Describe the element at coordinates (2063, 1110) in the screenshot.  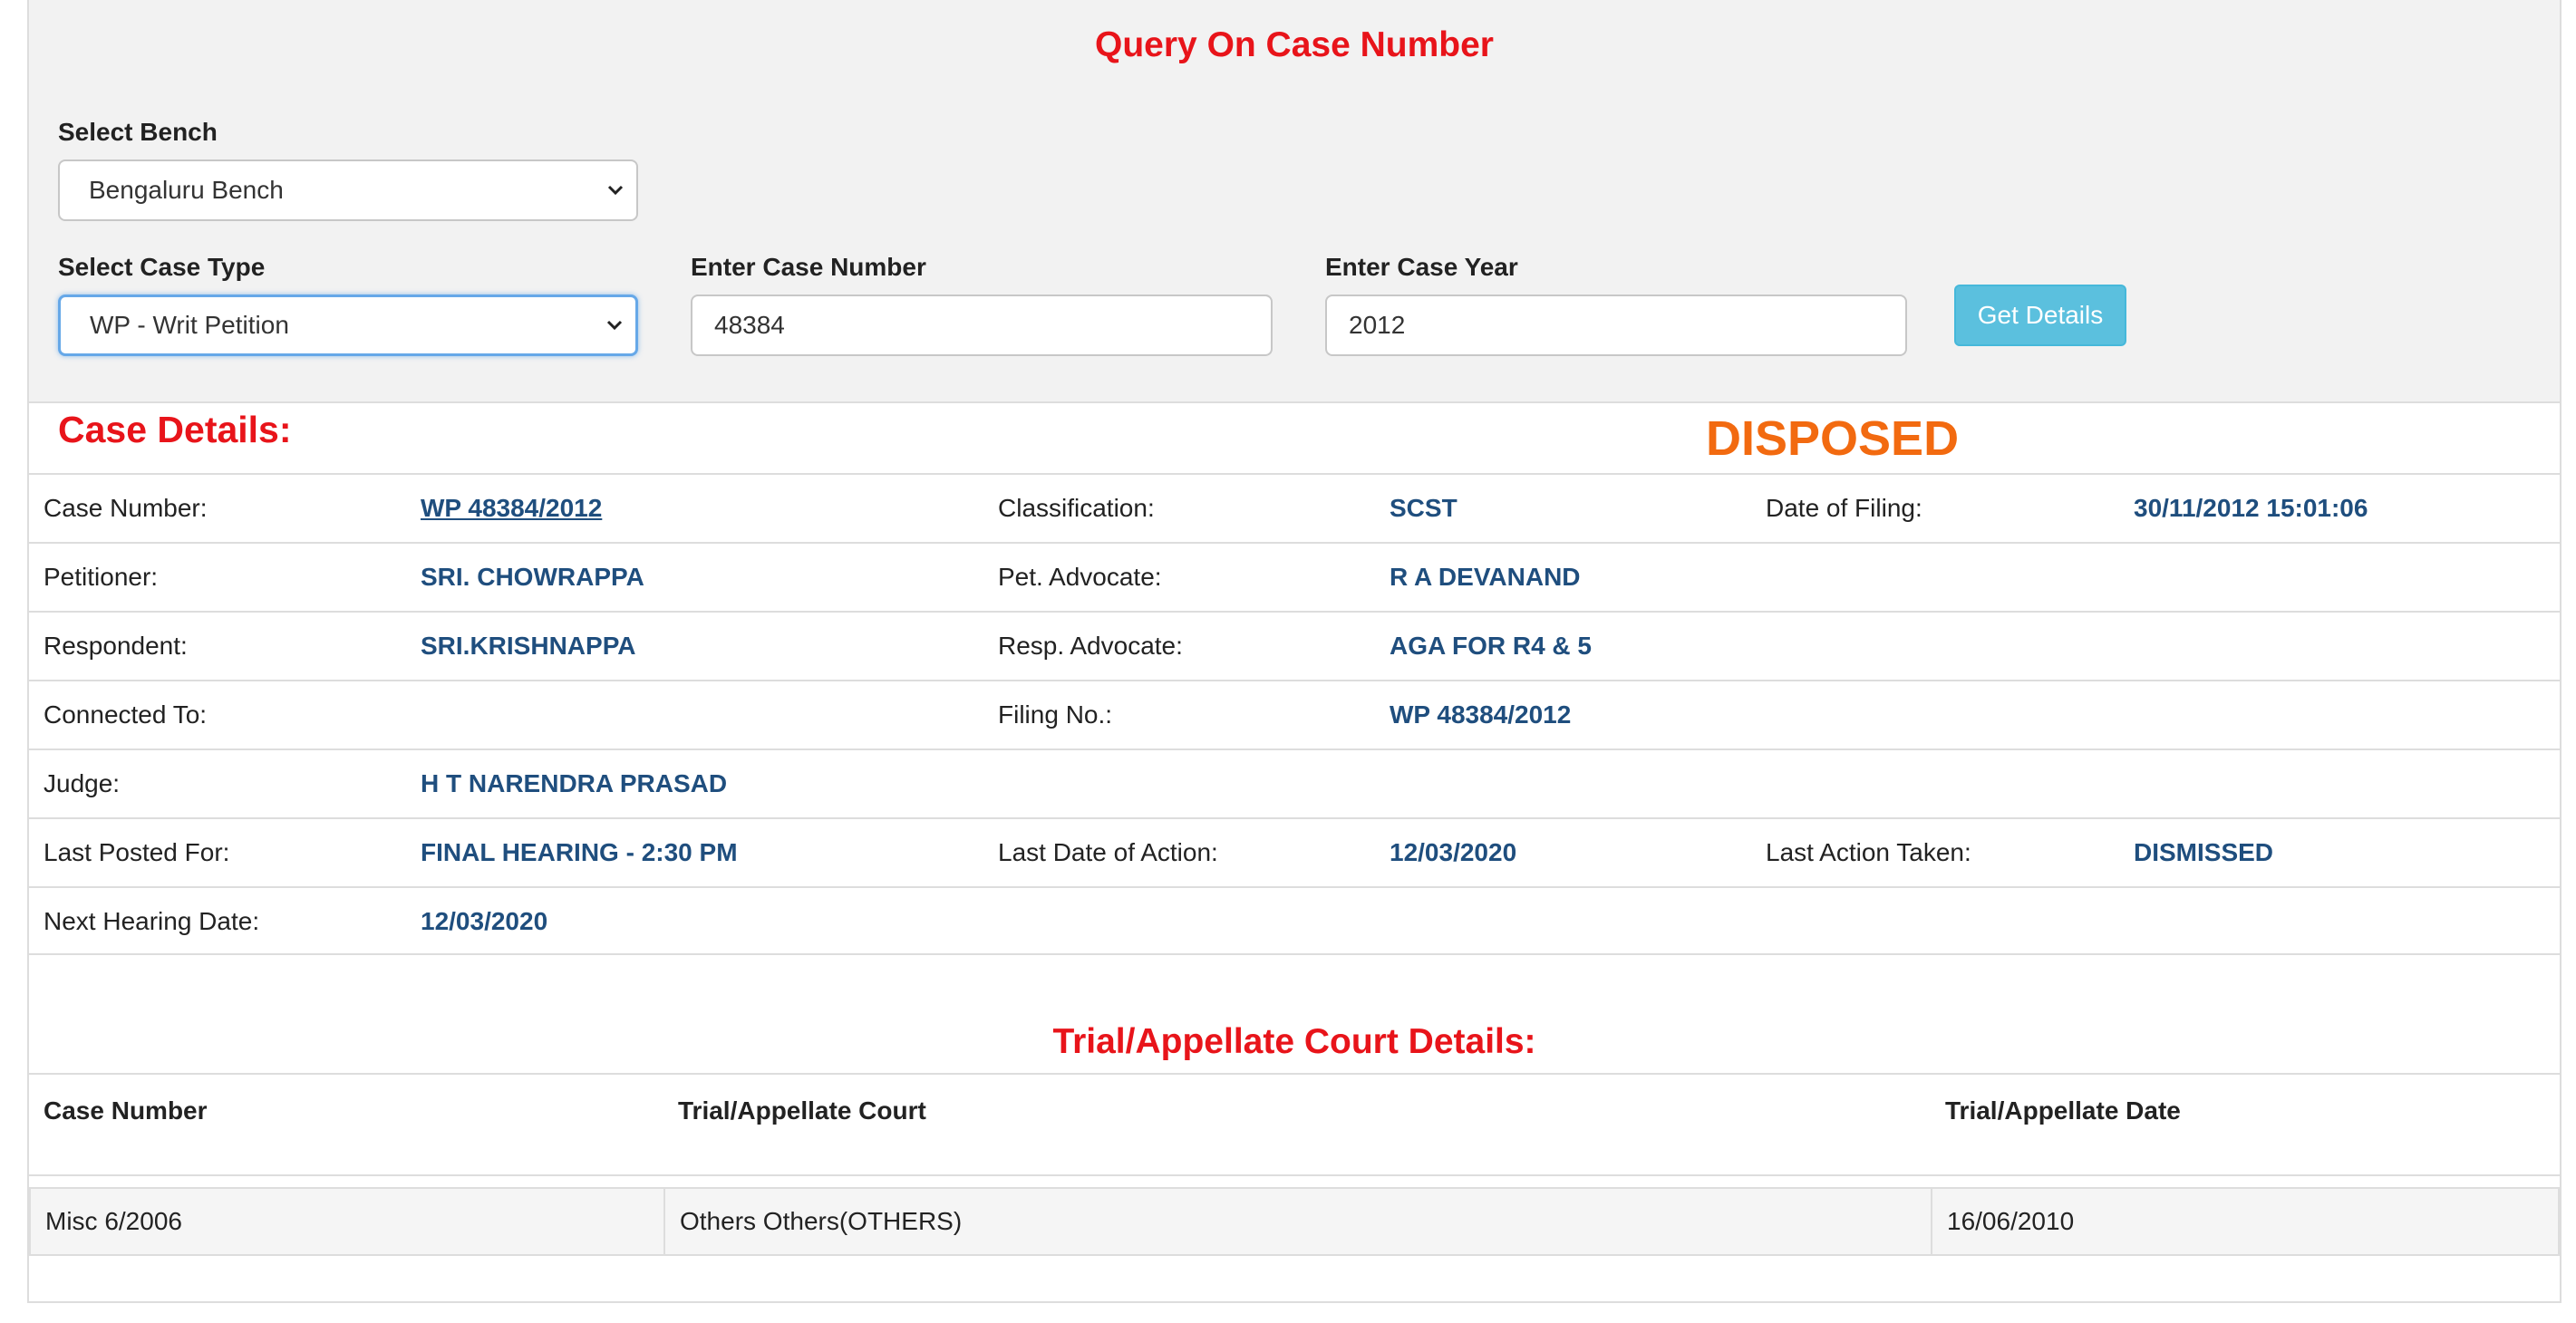
I see `trial-col-date: Trial/Appellate Date` at that location.